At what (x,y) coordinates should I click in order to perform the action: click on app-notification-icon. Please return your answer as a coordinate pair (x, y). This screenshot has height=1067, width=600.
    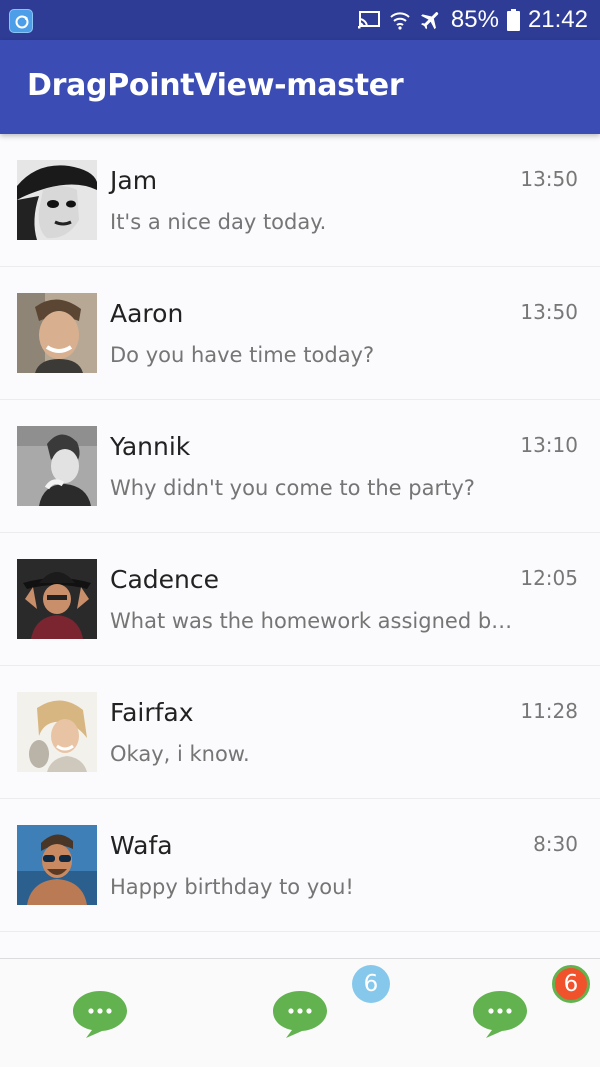
    Looking at the image, I should click on (21, 21).